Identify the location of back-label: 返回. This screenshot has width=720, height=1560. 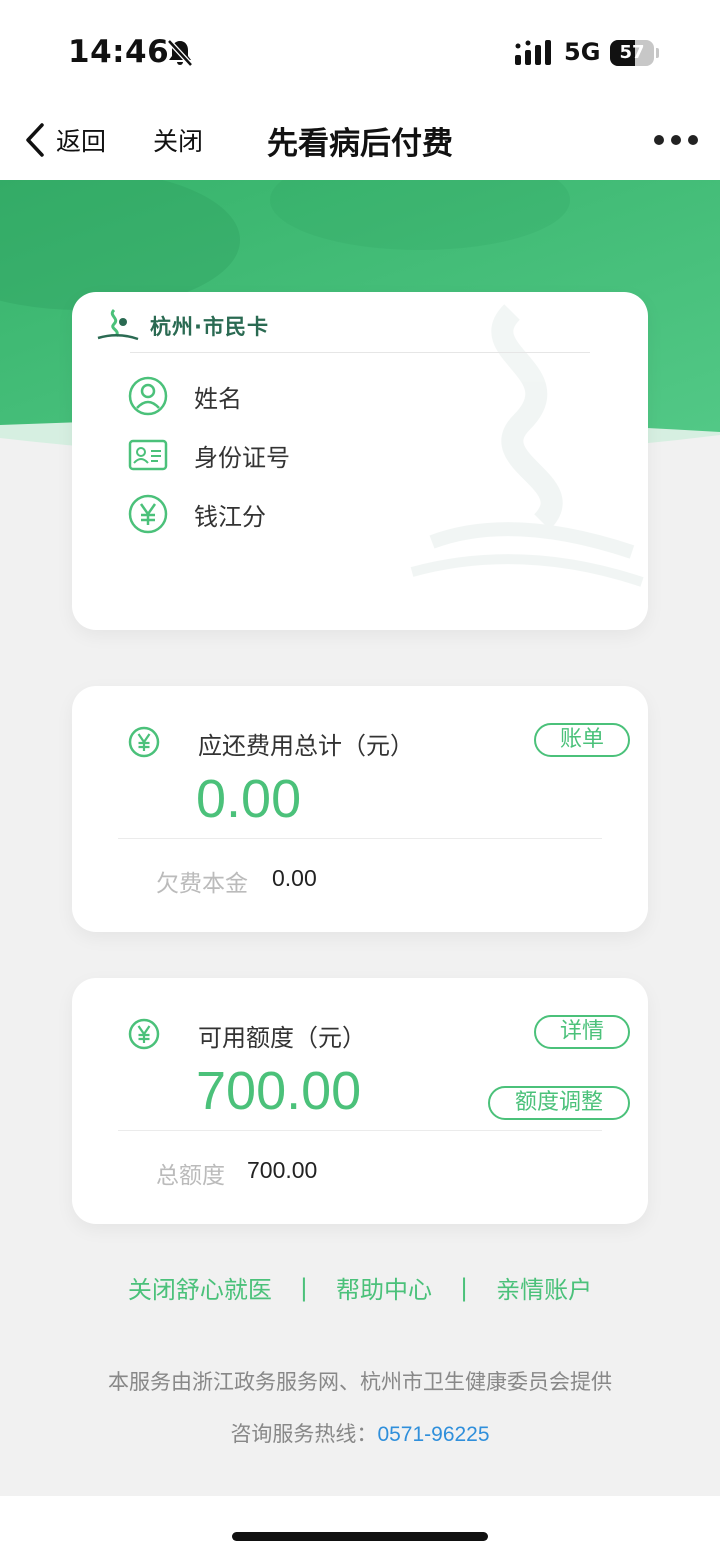
(81, 141).